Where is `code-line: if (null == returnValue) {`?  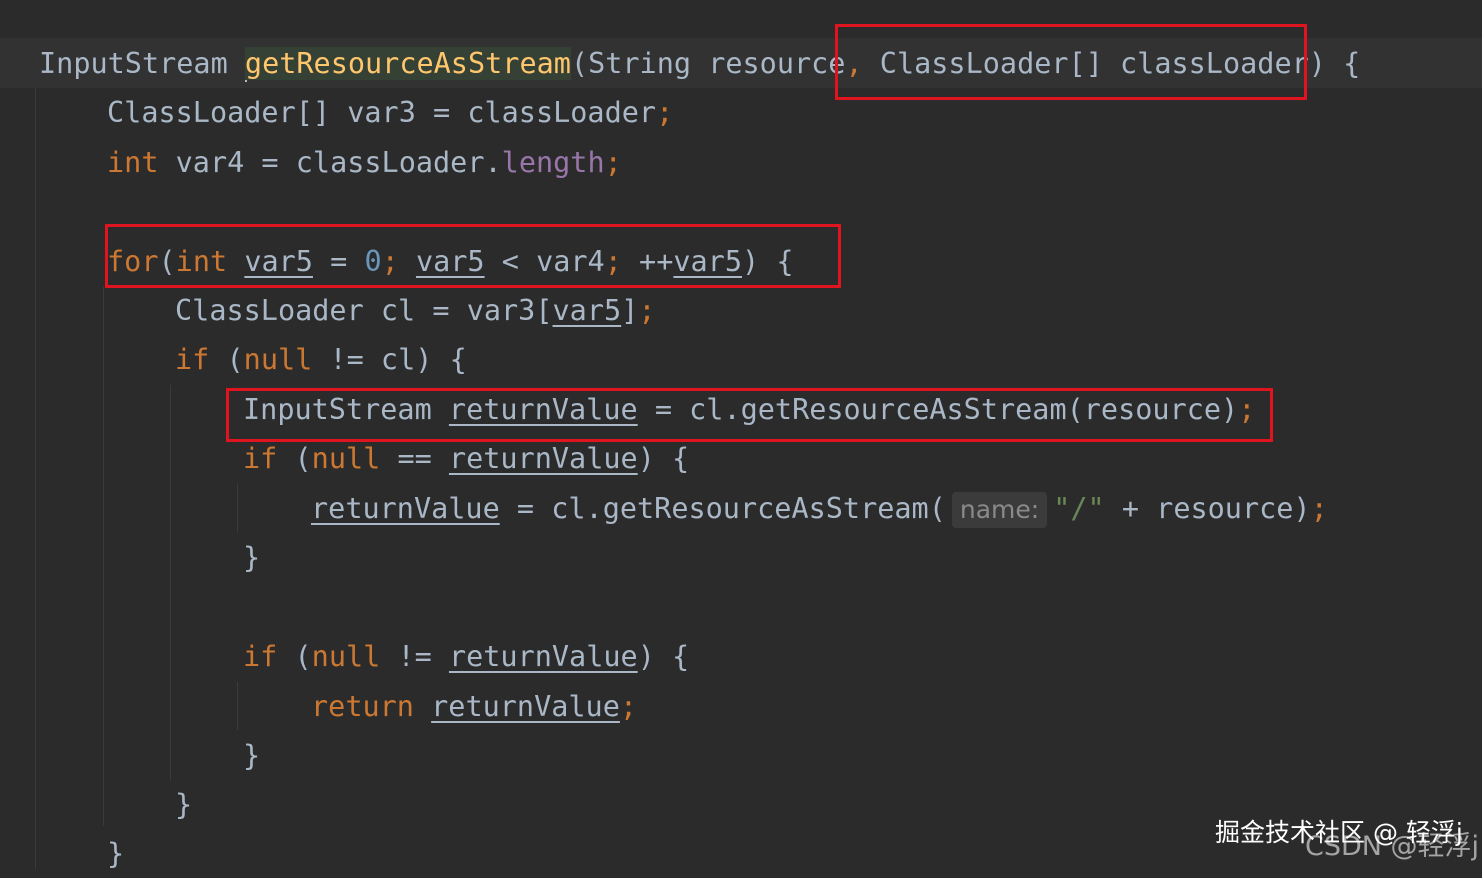
code-line: if (null == returnValue) { is located at coordinates (466, 459).